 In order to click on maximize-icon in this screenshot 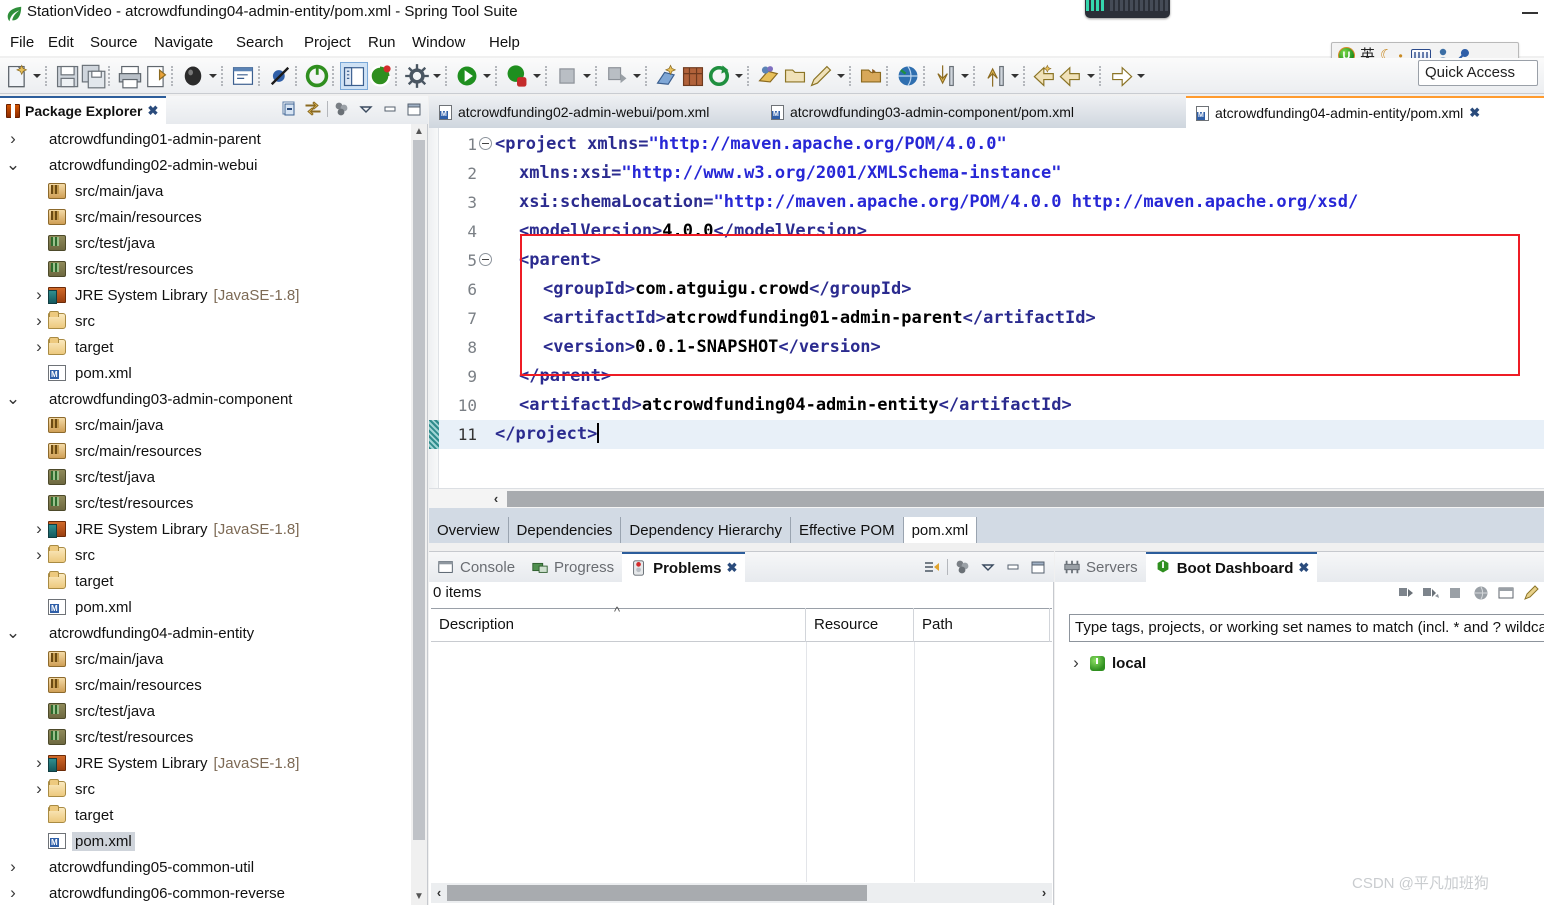, I will do `click(414, 109)`.